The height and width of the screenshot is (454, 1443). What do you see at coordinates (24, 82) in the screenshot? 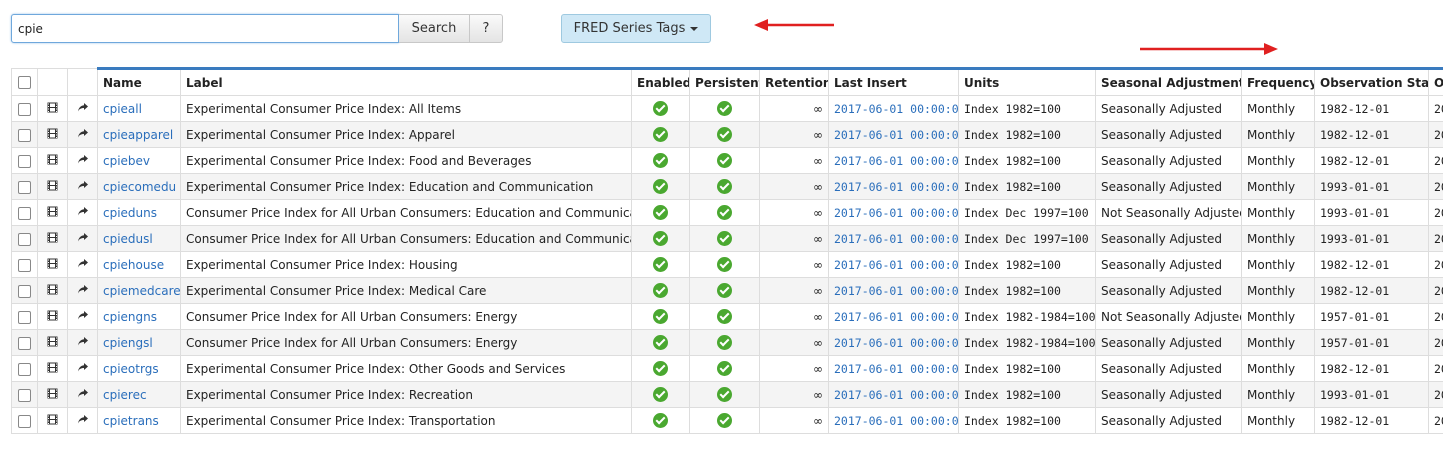
I see `select-all-checkbox` at bounding box center [24, 82].